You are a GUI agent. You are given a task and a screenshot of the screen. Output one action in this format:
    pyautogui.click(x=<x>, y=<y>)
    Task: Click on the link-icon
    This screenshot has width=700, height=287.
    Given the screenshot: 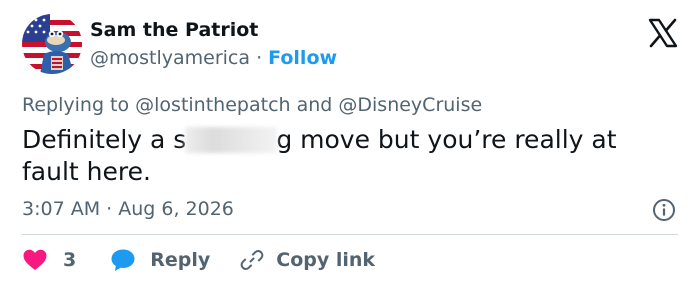 What is the action you would take?
    pyautogui.click(x=252, y=260)
    